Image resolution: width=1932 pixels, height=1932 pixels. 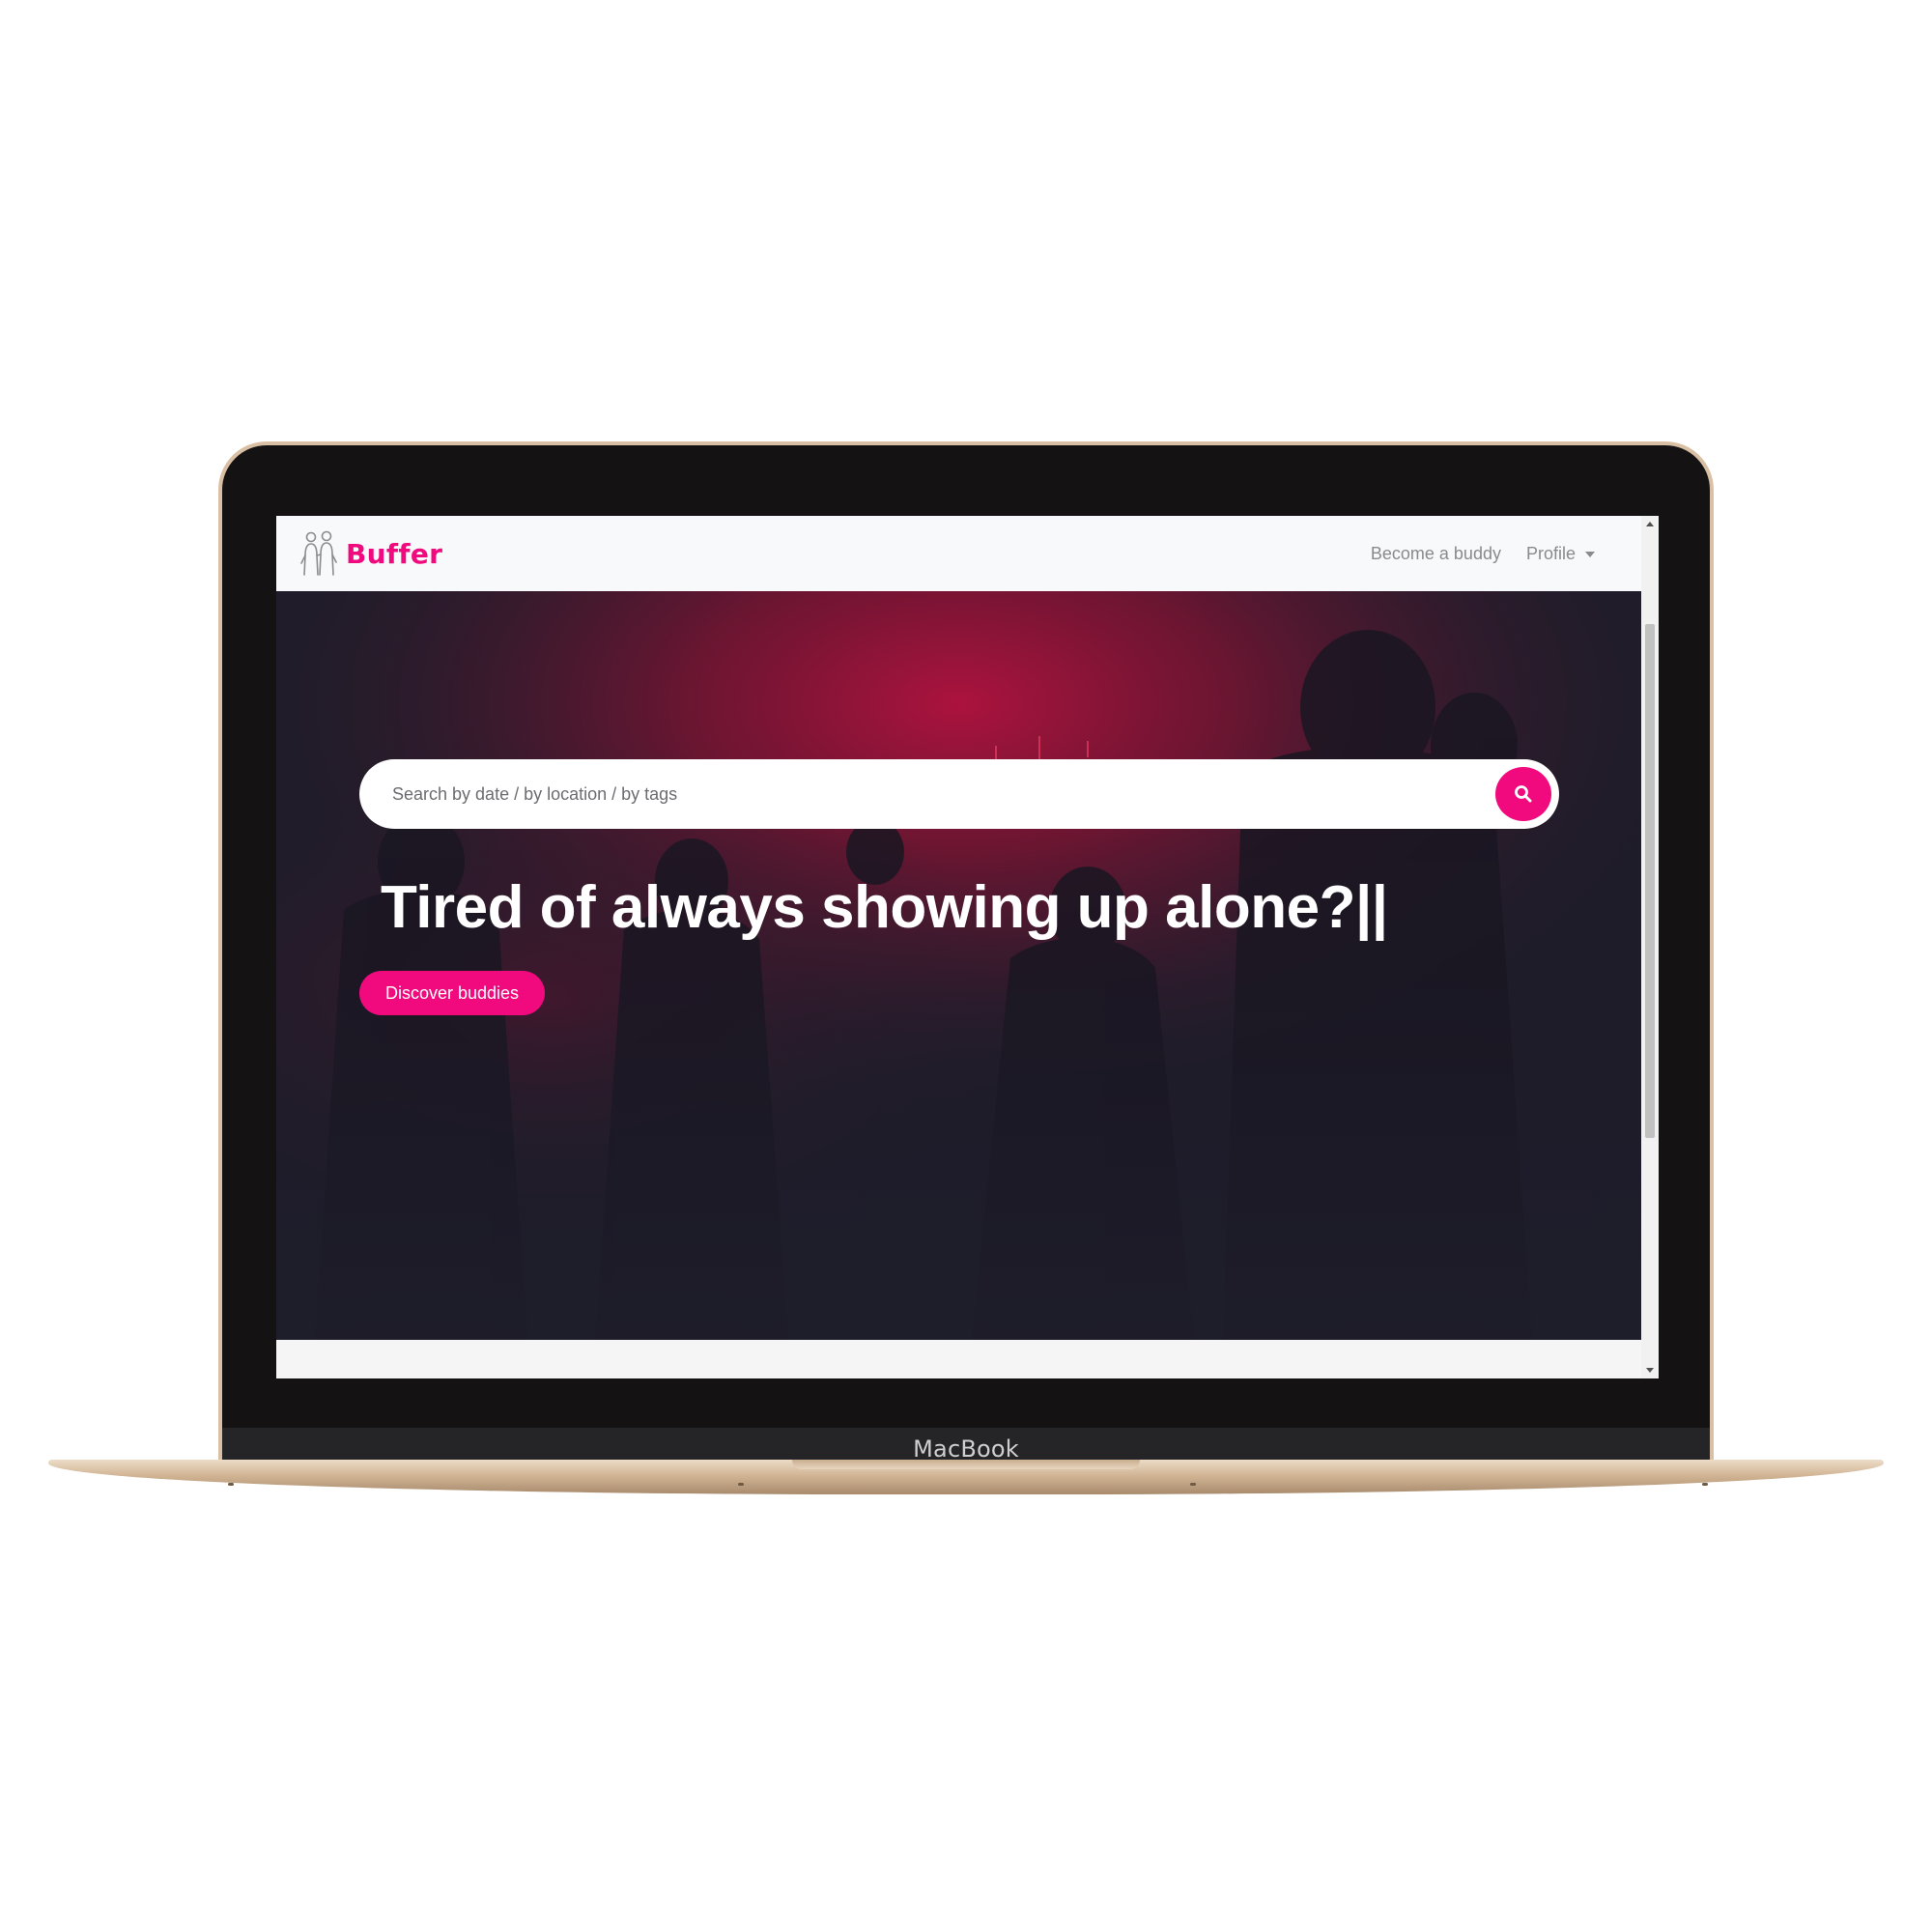 I want to click on nav-links: Become a buddy Profile, so click(x=1496, y=554).